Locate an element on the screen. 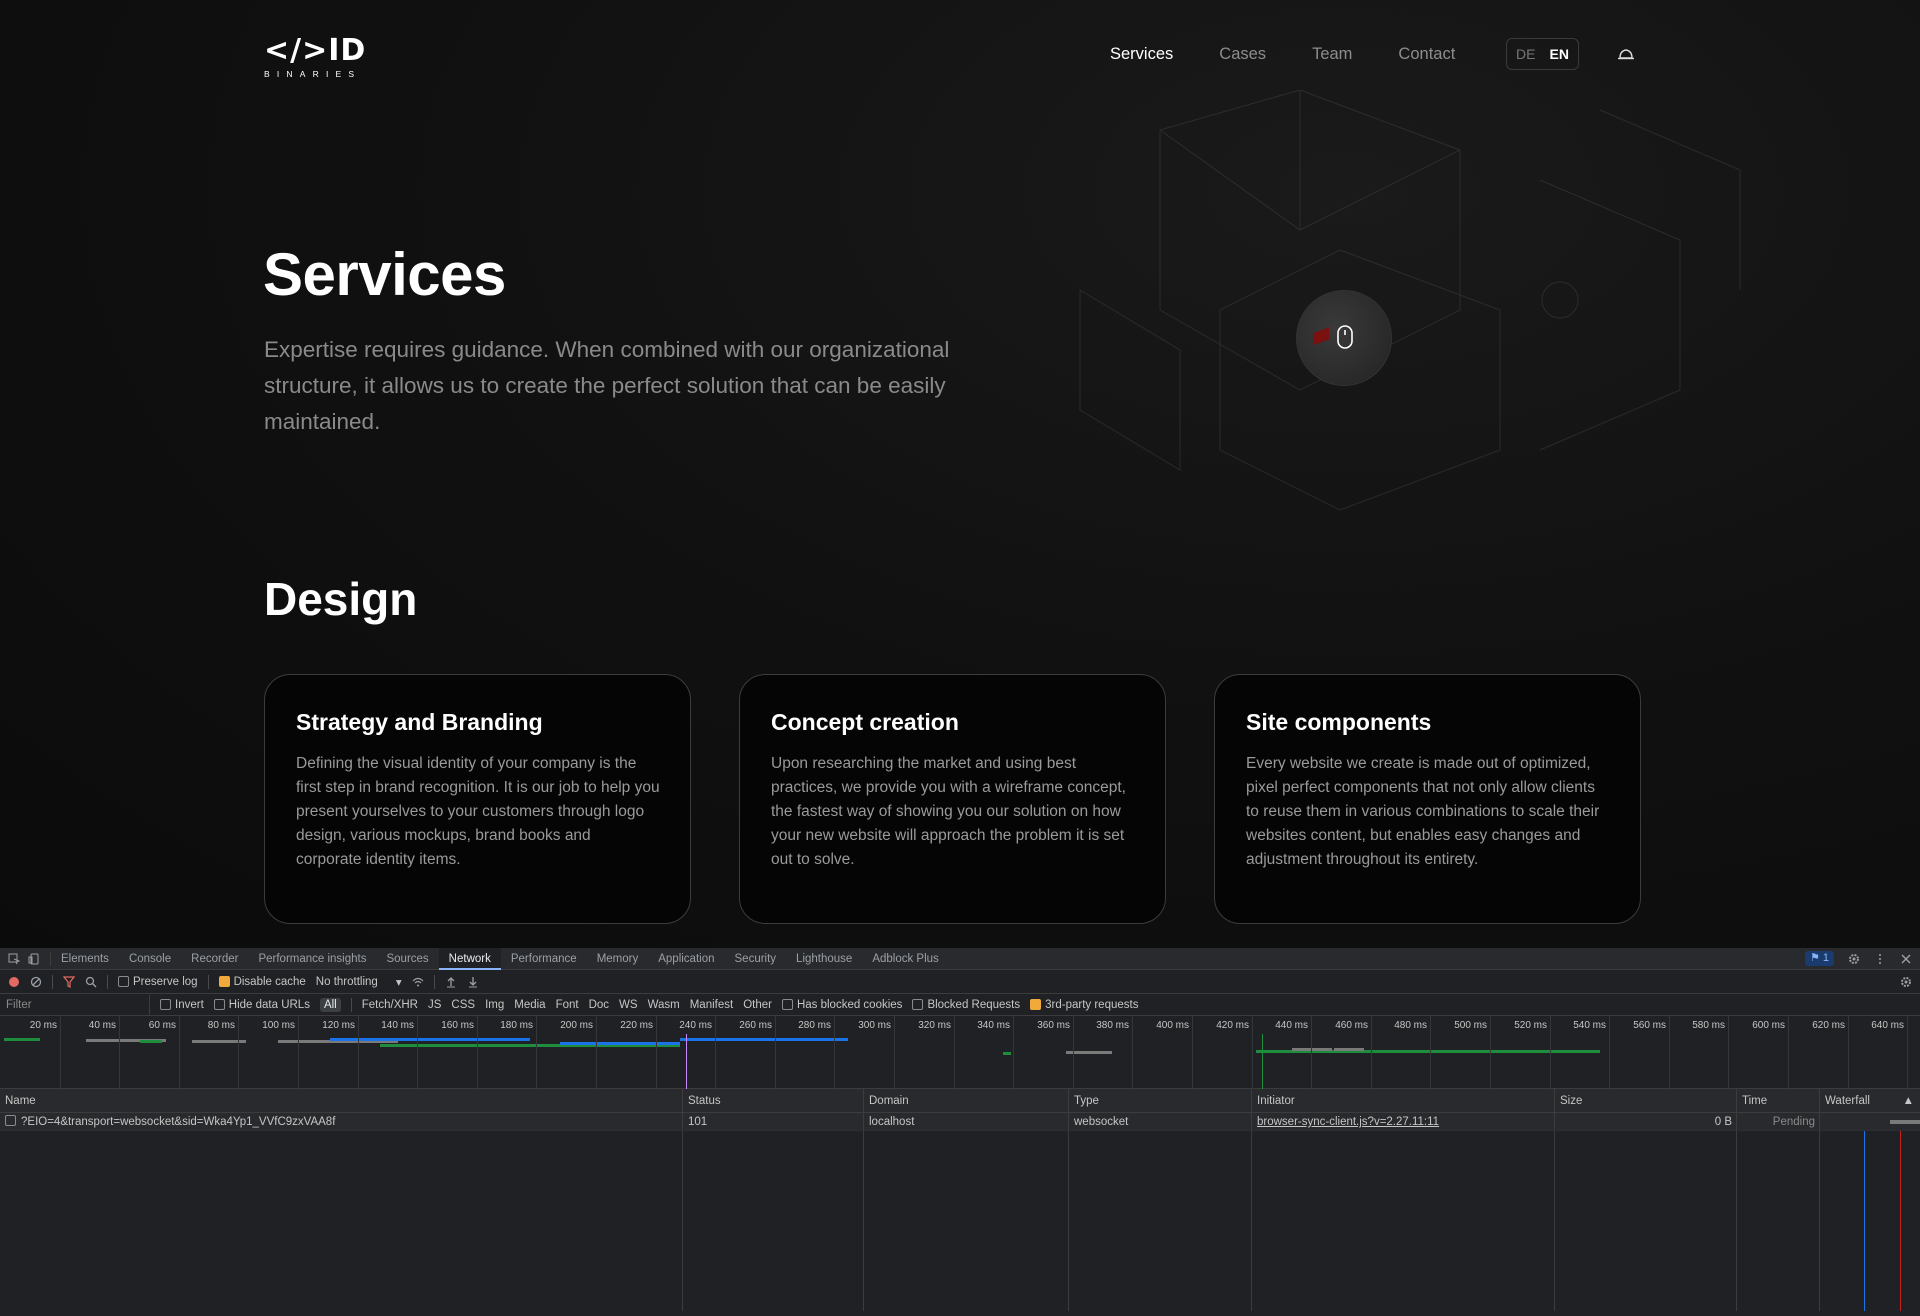 This screenshot has width=1920, height=1316. chevron-down-icon: ▾ is located at coordinates (398, 982).